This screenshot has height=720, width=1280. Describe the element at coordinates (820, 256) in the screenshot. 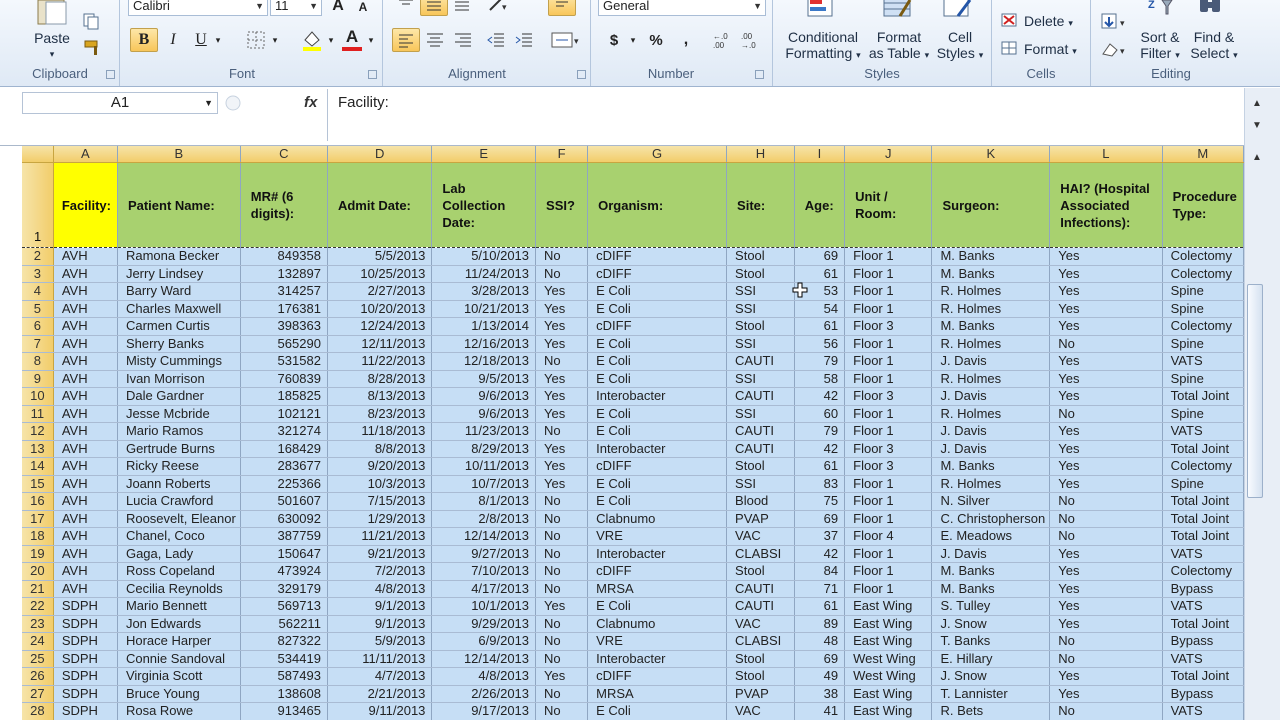

I see `cell-i: 69` at that location.